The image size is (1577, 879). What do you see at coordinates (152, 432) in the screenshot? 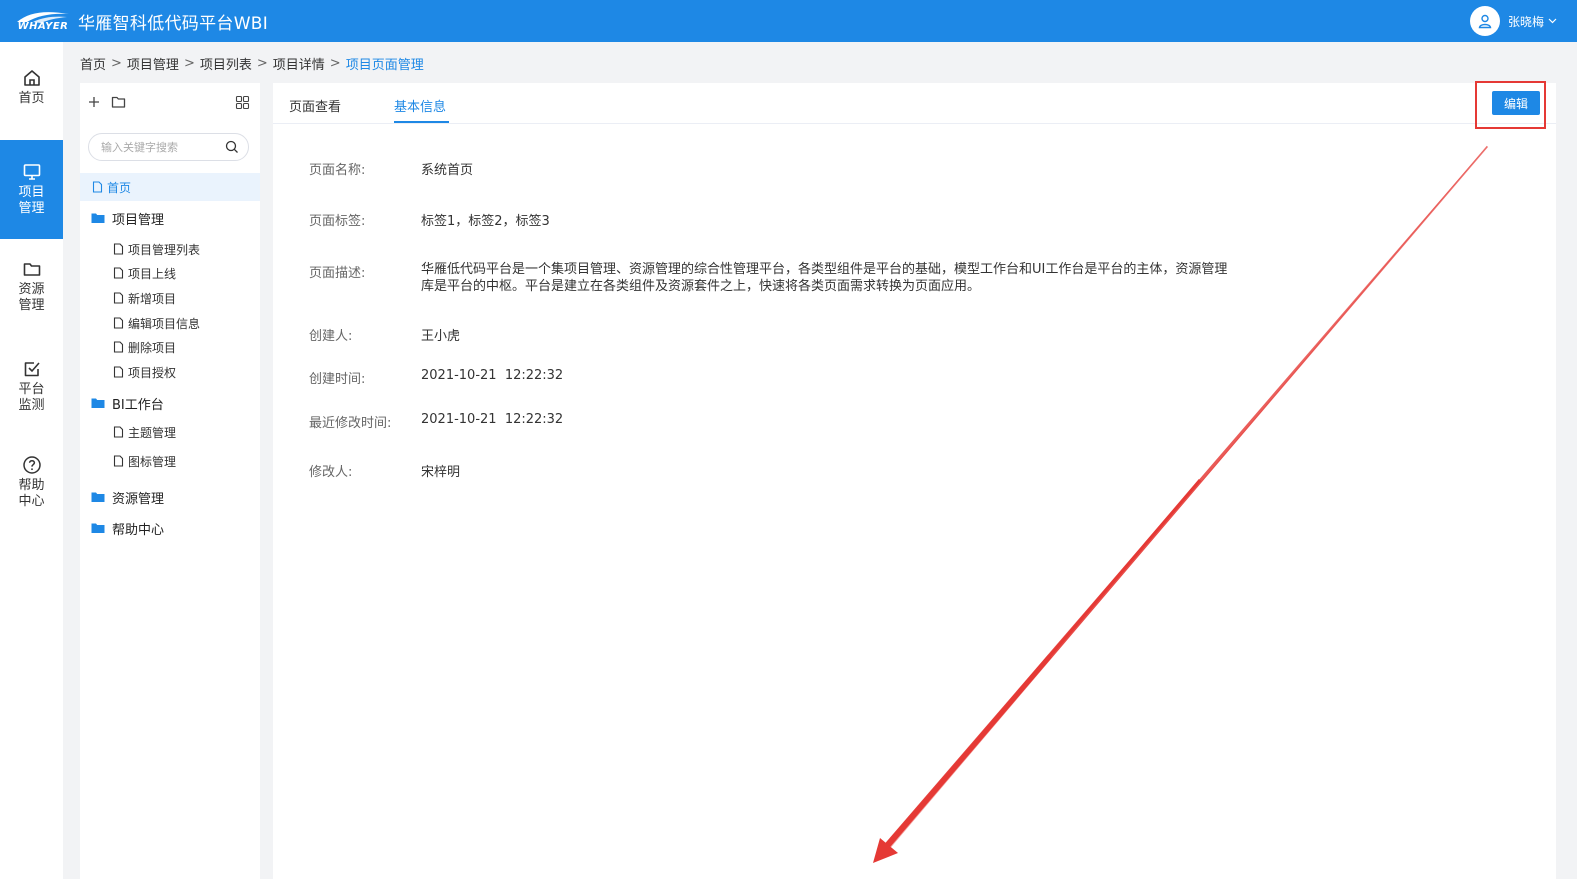
I see `tree-item-label: 主题管理` at bounding box center [152, 432].